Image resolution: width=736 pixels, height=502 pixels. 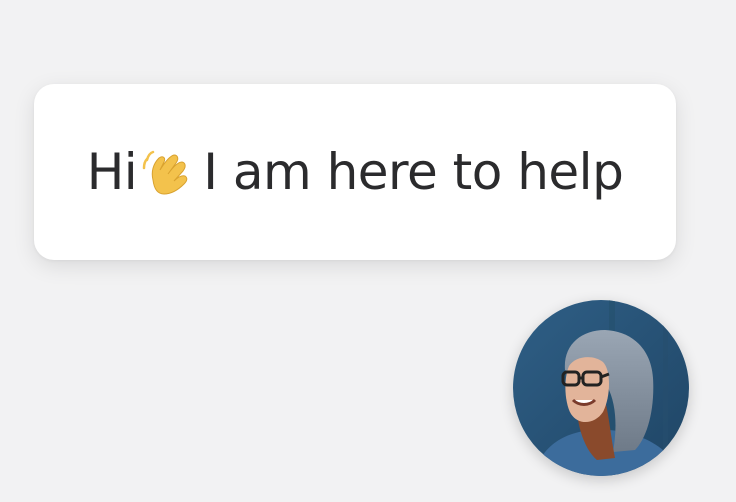 I want to click on support-agent-avatar, so click(x=601, y=388).